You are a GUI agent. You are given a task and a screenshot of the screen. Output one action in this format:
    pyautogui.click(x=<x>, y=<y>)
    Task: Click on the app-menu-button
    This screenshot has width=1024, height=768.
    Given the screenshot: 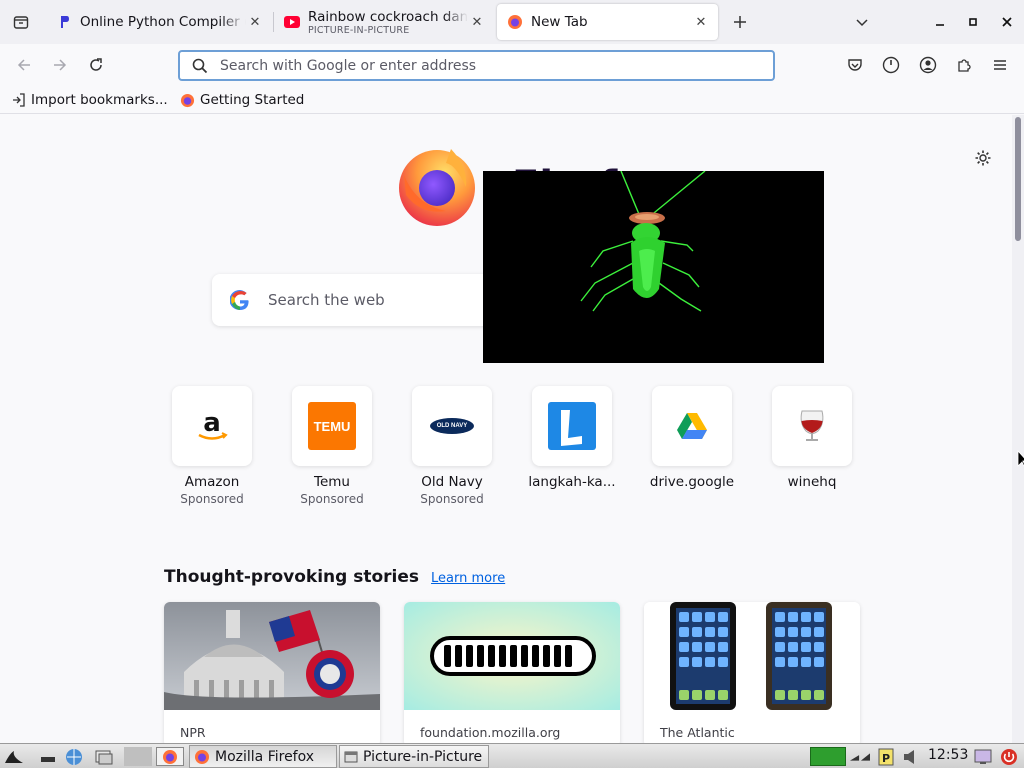 What is the action you would take?
    pyautogui.click(x=1000, y=65)
    